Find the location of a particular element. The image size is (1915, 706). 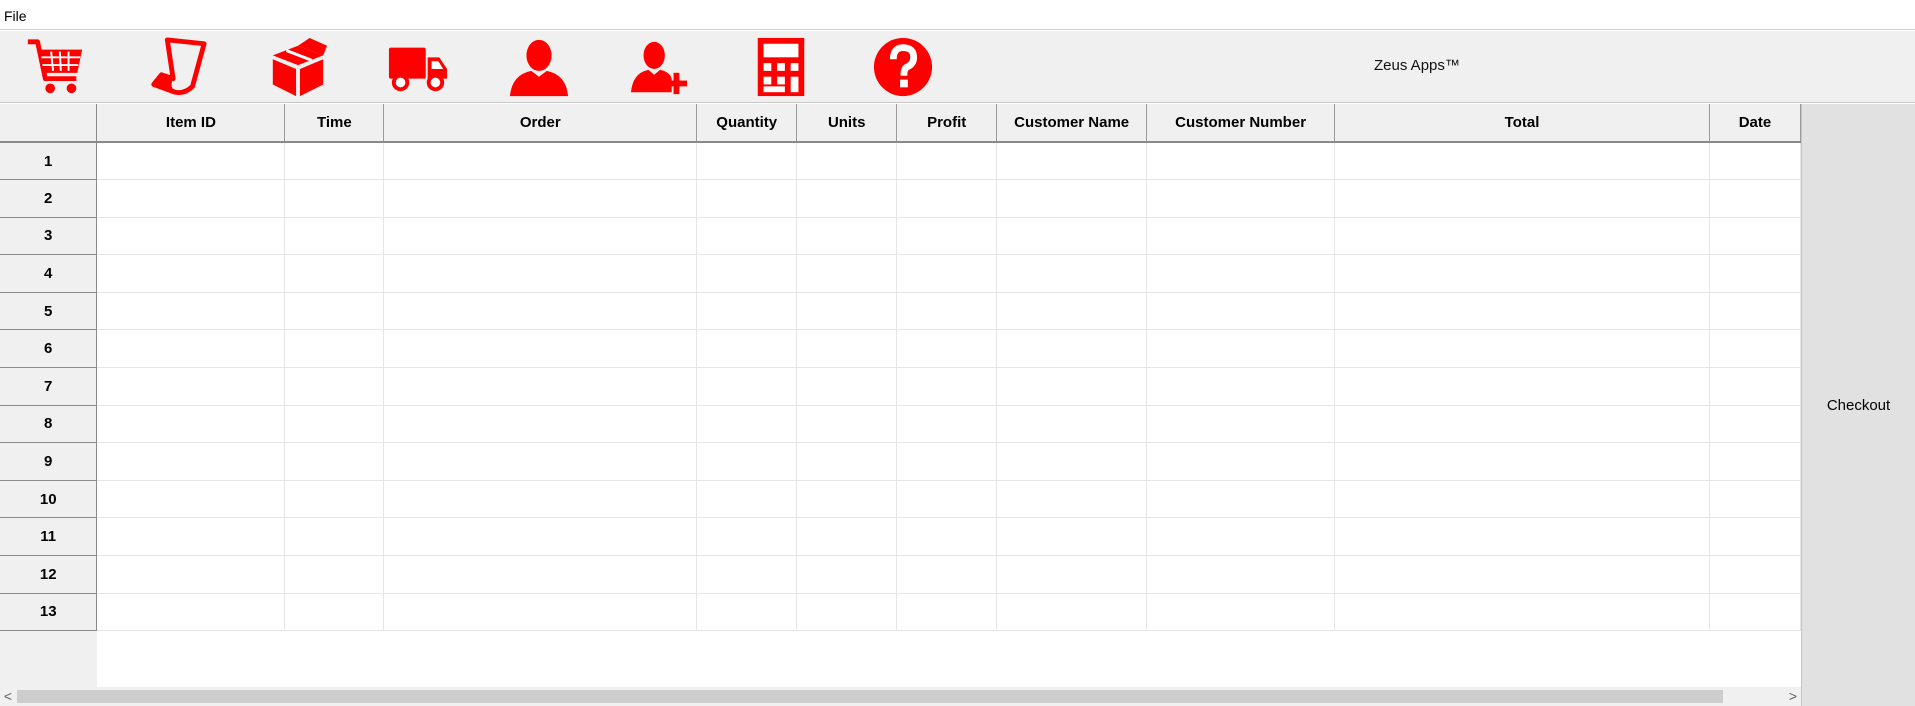

column-header: Time is located at coordinates (334, 123).